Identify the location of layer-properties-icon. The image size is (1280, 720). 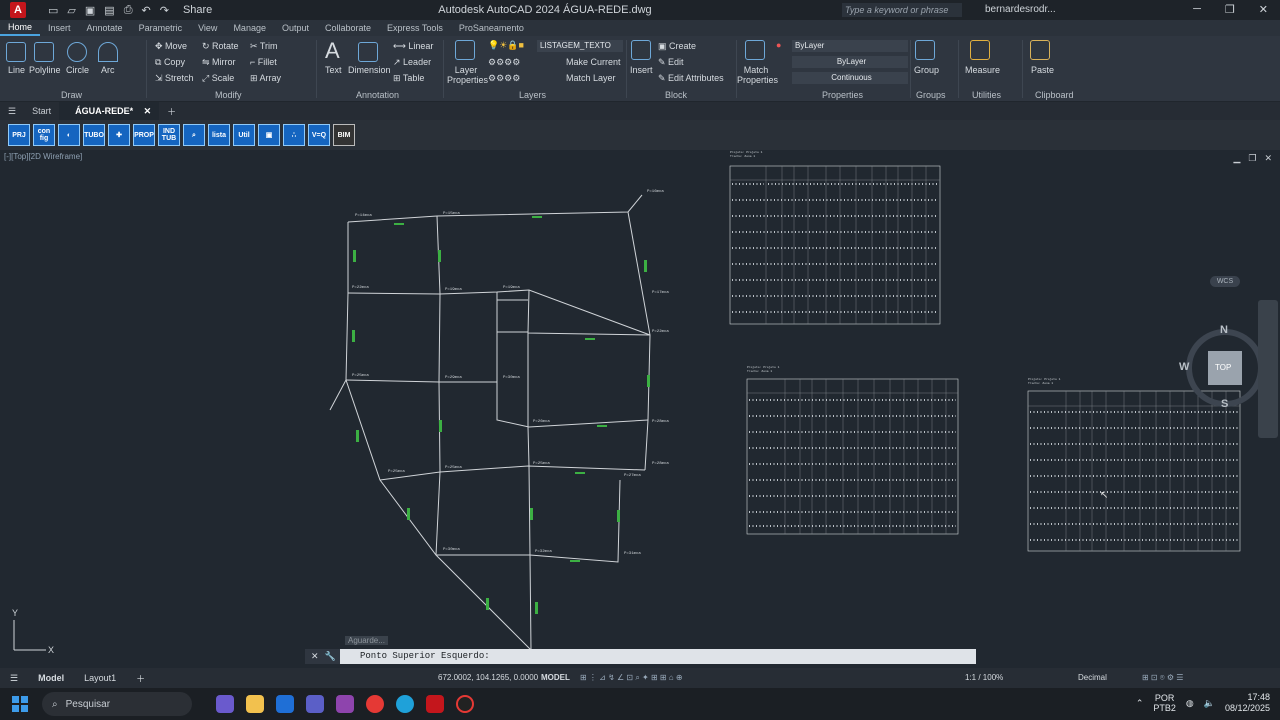
(465, 50).